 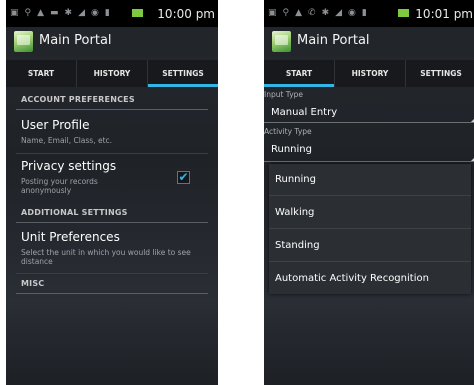 I want to click on dropdown-option-walking: Walking, so click(x=370, y=213).